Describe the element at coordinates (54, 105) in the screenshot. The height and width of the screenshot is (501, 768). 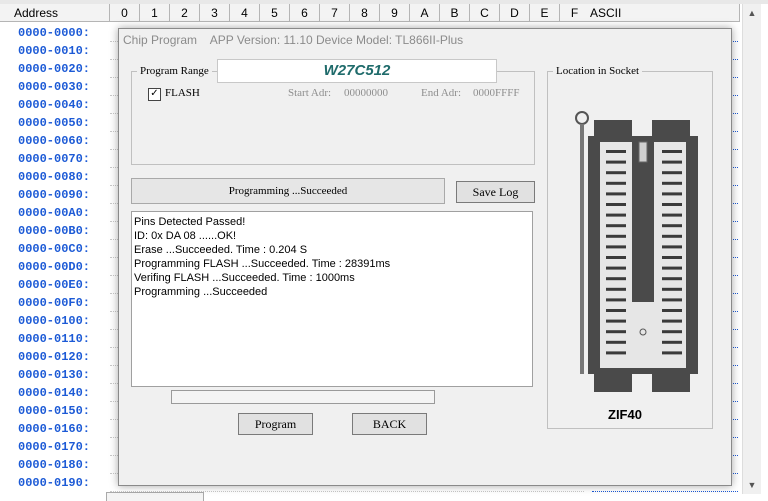
I see `address-cell: 0000-0040:` at that location.